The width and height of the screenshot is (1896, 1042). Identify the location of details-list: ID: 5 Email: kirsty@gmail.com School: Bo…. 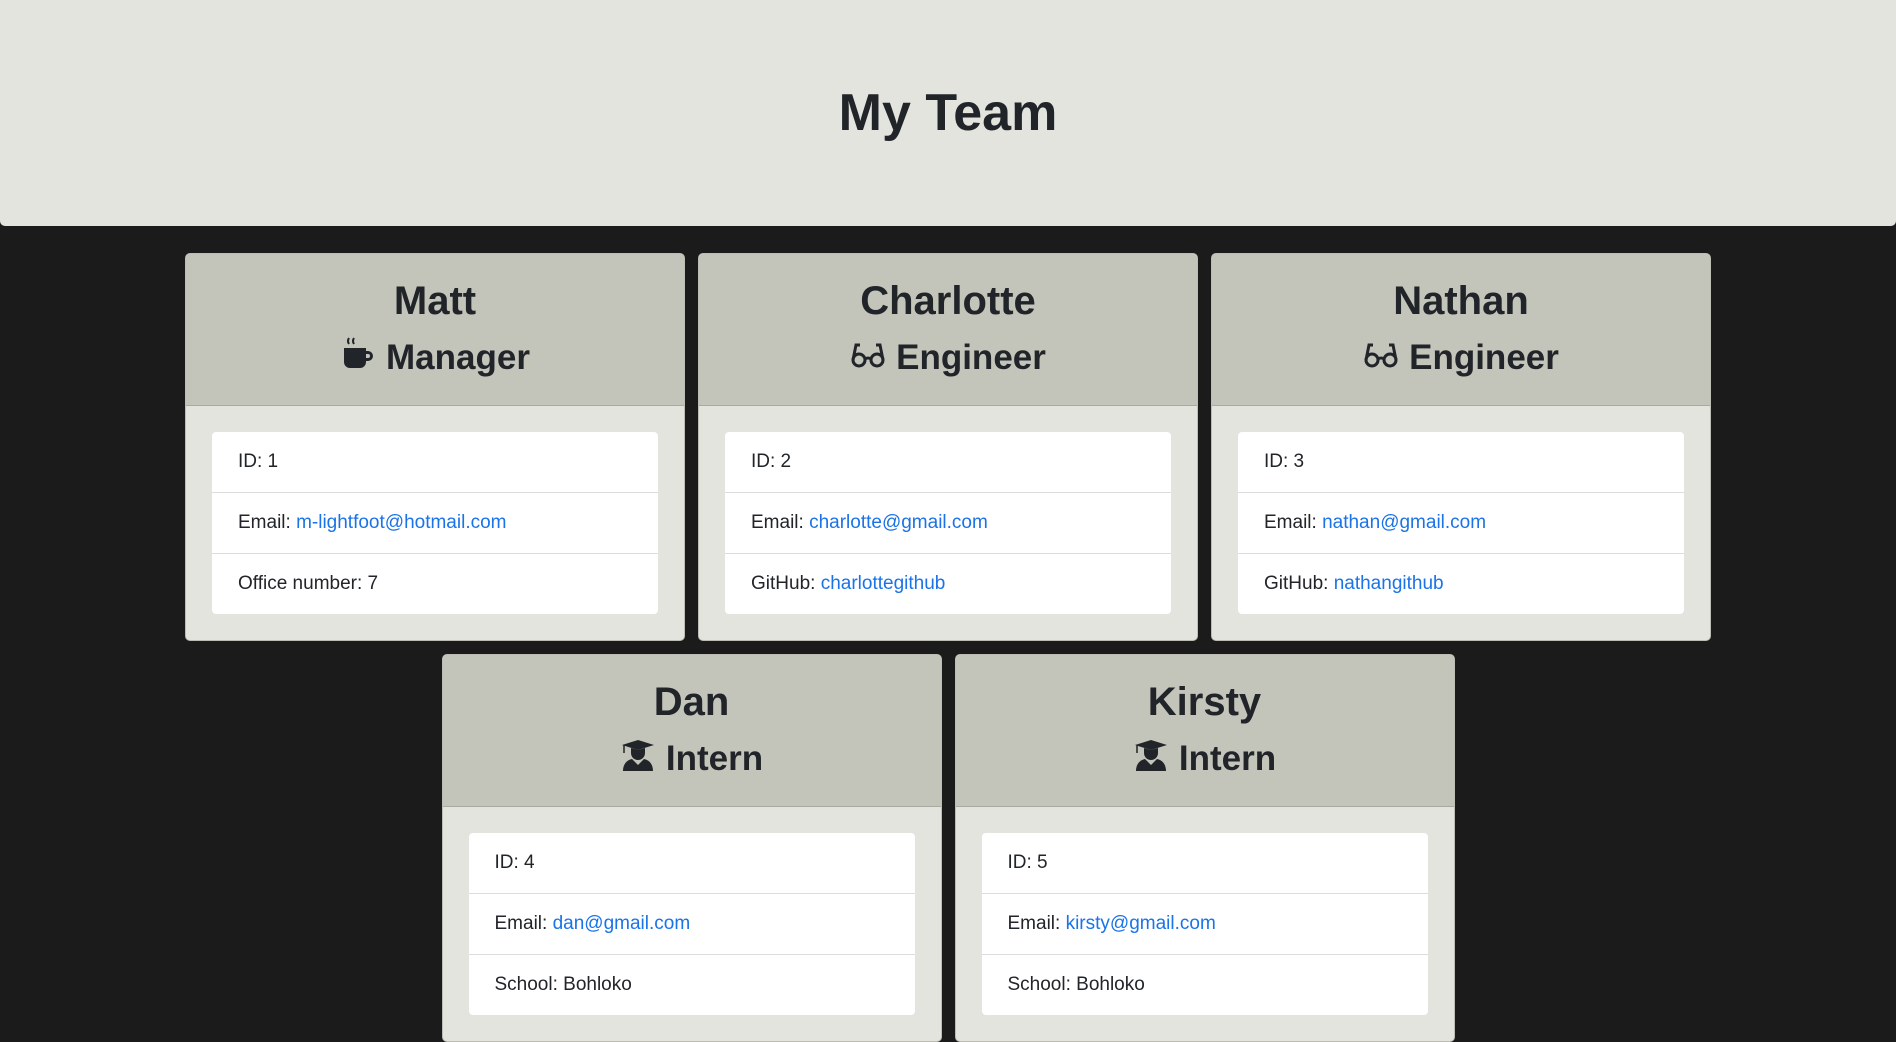
(1204, 924).